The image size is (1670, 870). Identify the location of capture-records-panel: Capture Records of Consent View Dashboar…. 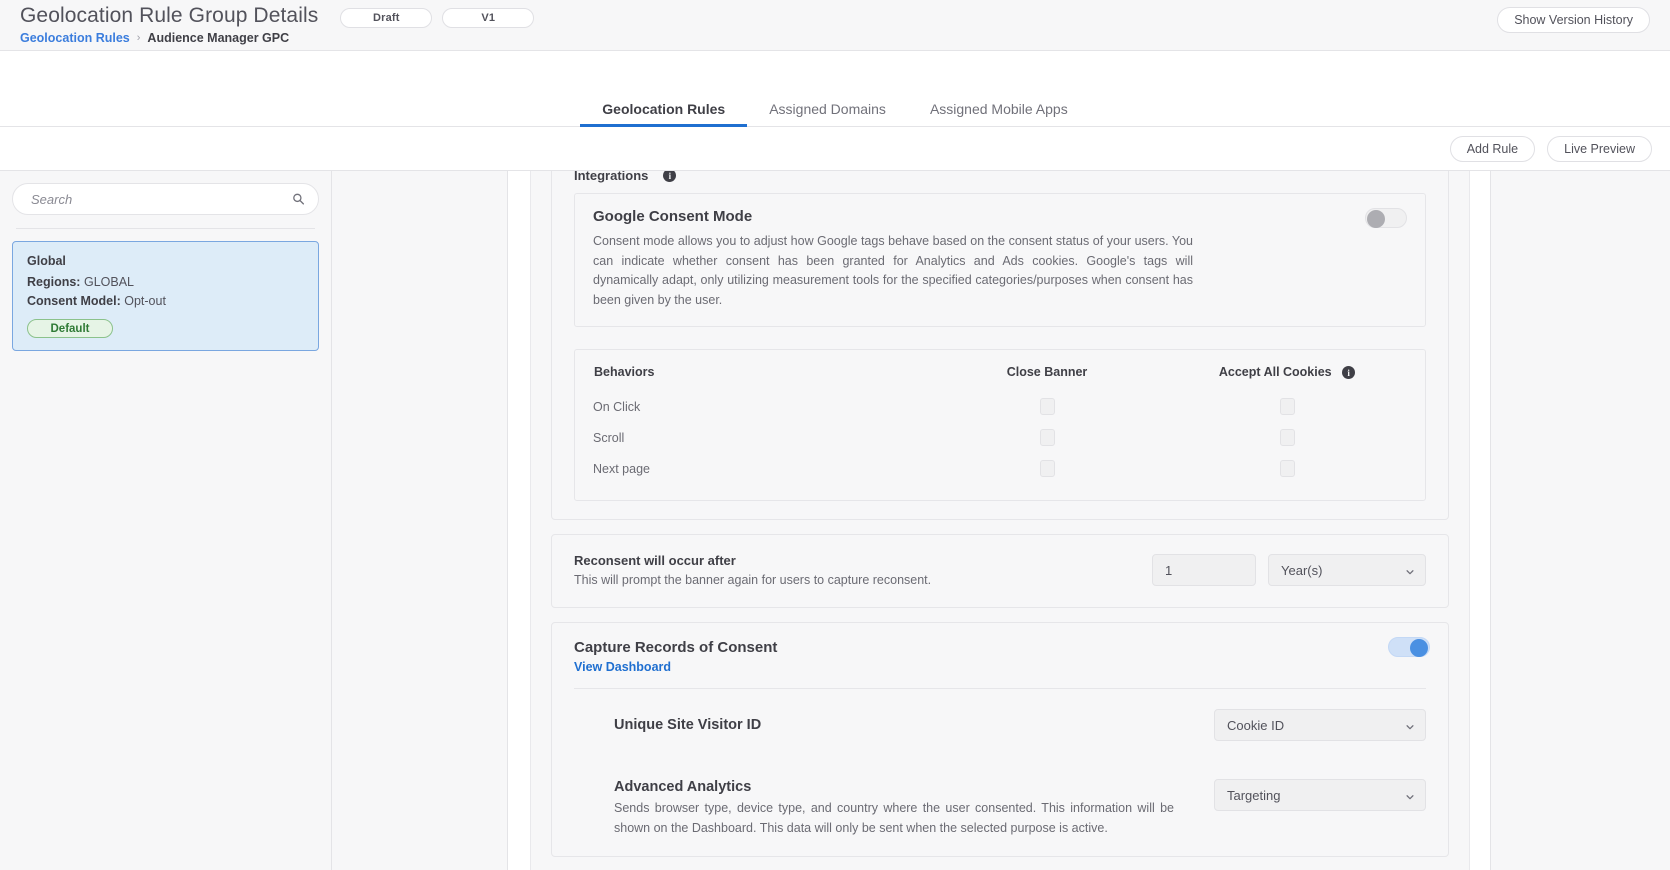
(1000, 740).